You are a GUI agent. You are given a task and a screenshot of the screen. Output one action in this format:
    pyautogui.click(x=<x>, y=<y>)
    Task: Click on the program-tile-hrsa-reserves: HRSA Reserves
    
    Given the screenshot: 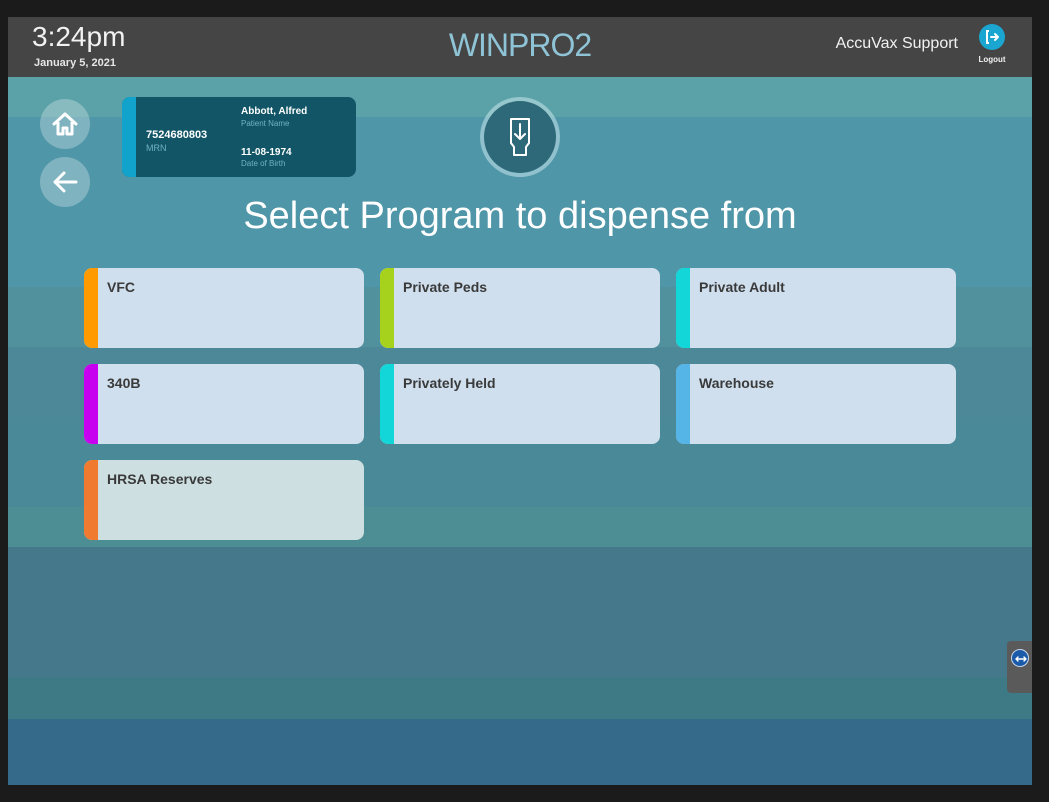 What is the action you would take?
    pyautogui.click(x=224, y=500)
    